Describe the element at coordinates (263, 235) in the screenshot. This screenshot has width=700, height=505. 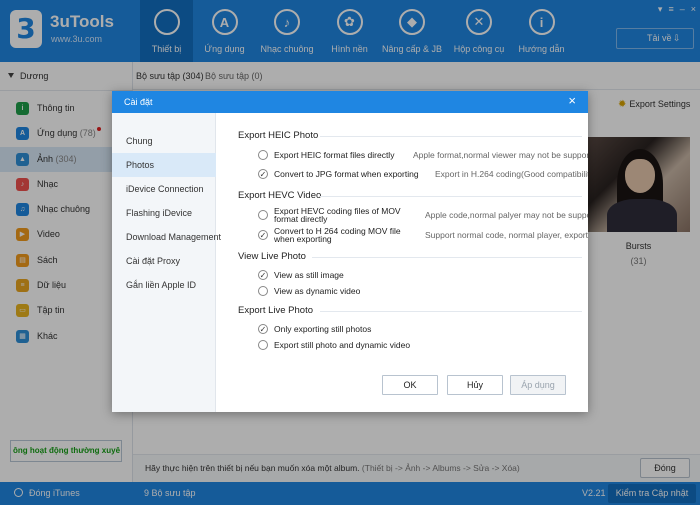
I see `radio-hevc-h264: ✓` at that location.